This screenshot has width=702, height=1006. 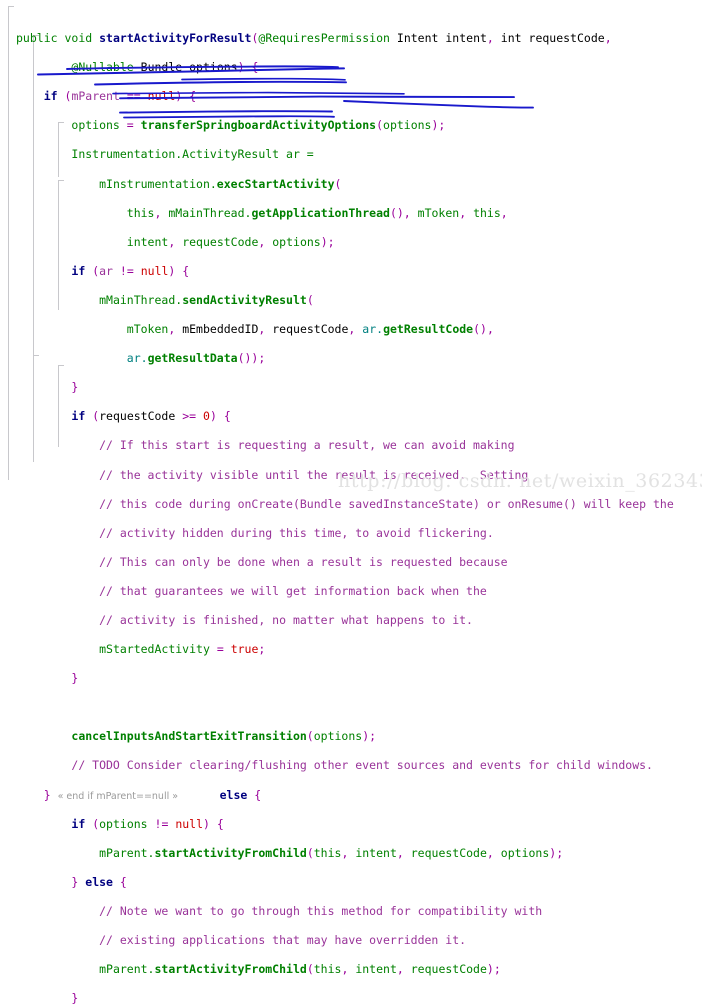 I want to click on code-line: Instrumentation.ActivityResult ar =, so click(x=192, y=154).